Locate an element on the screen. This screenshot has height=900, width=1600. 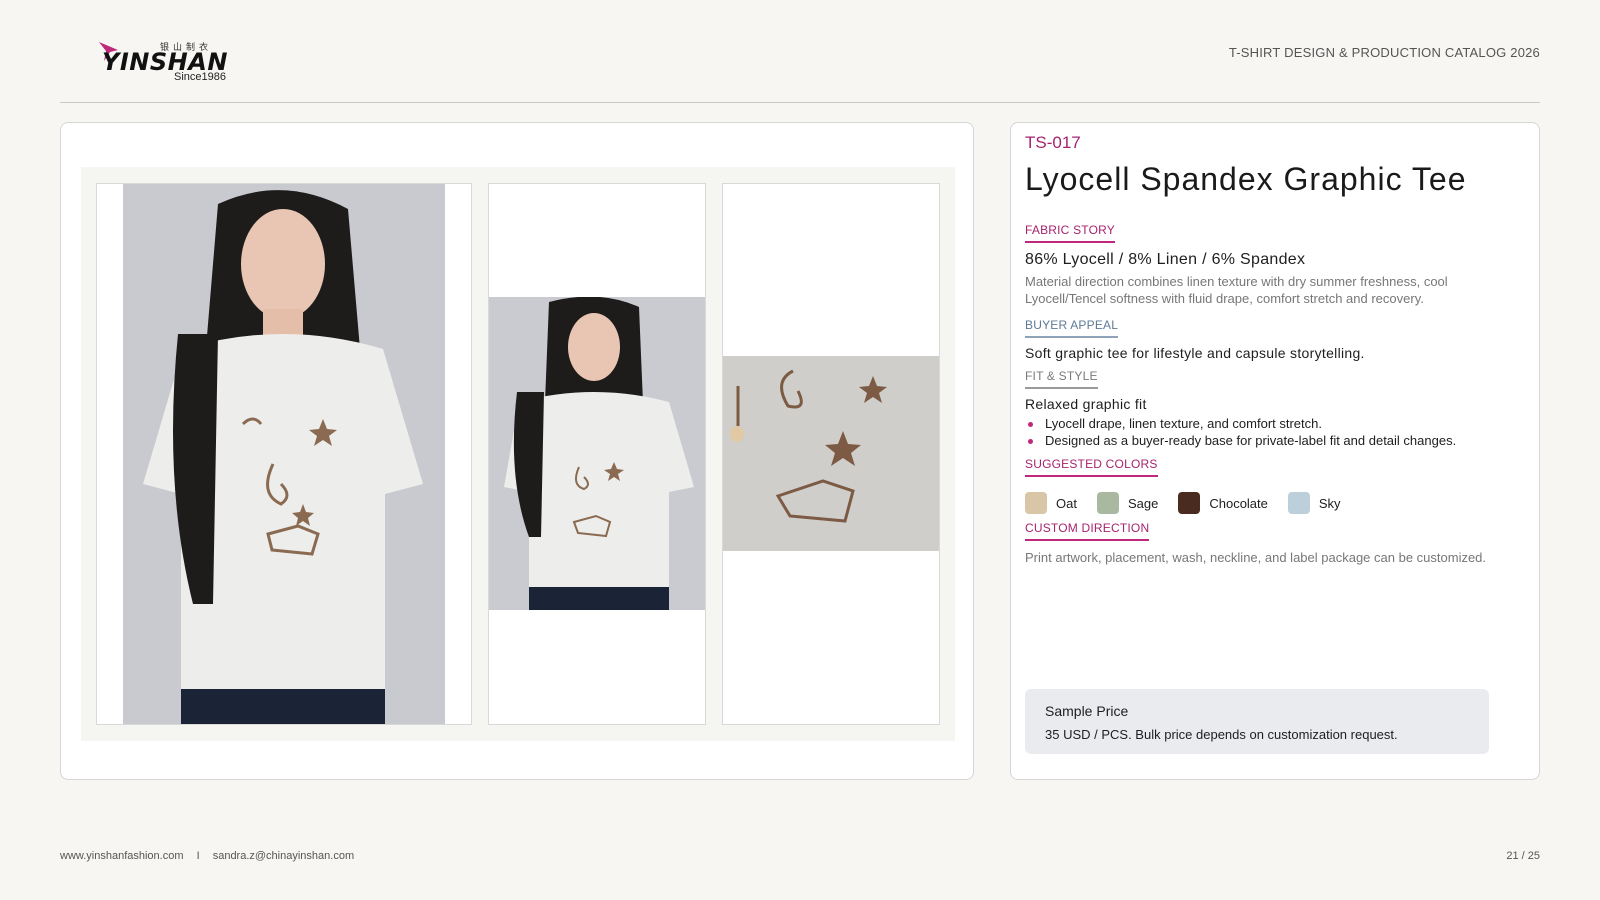
model-front-photo-icon is located at coordinates (284, 454).